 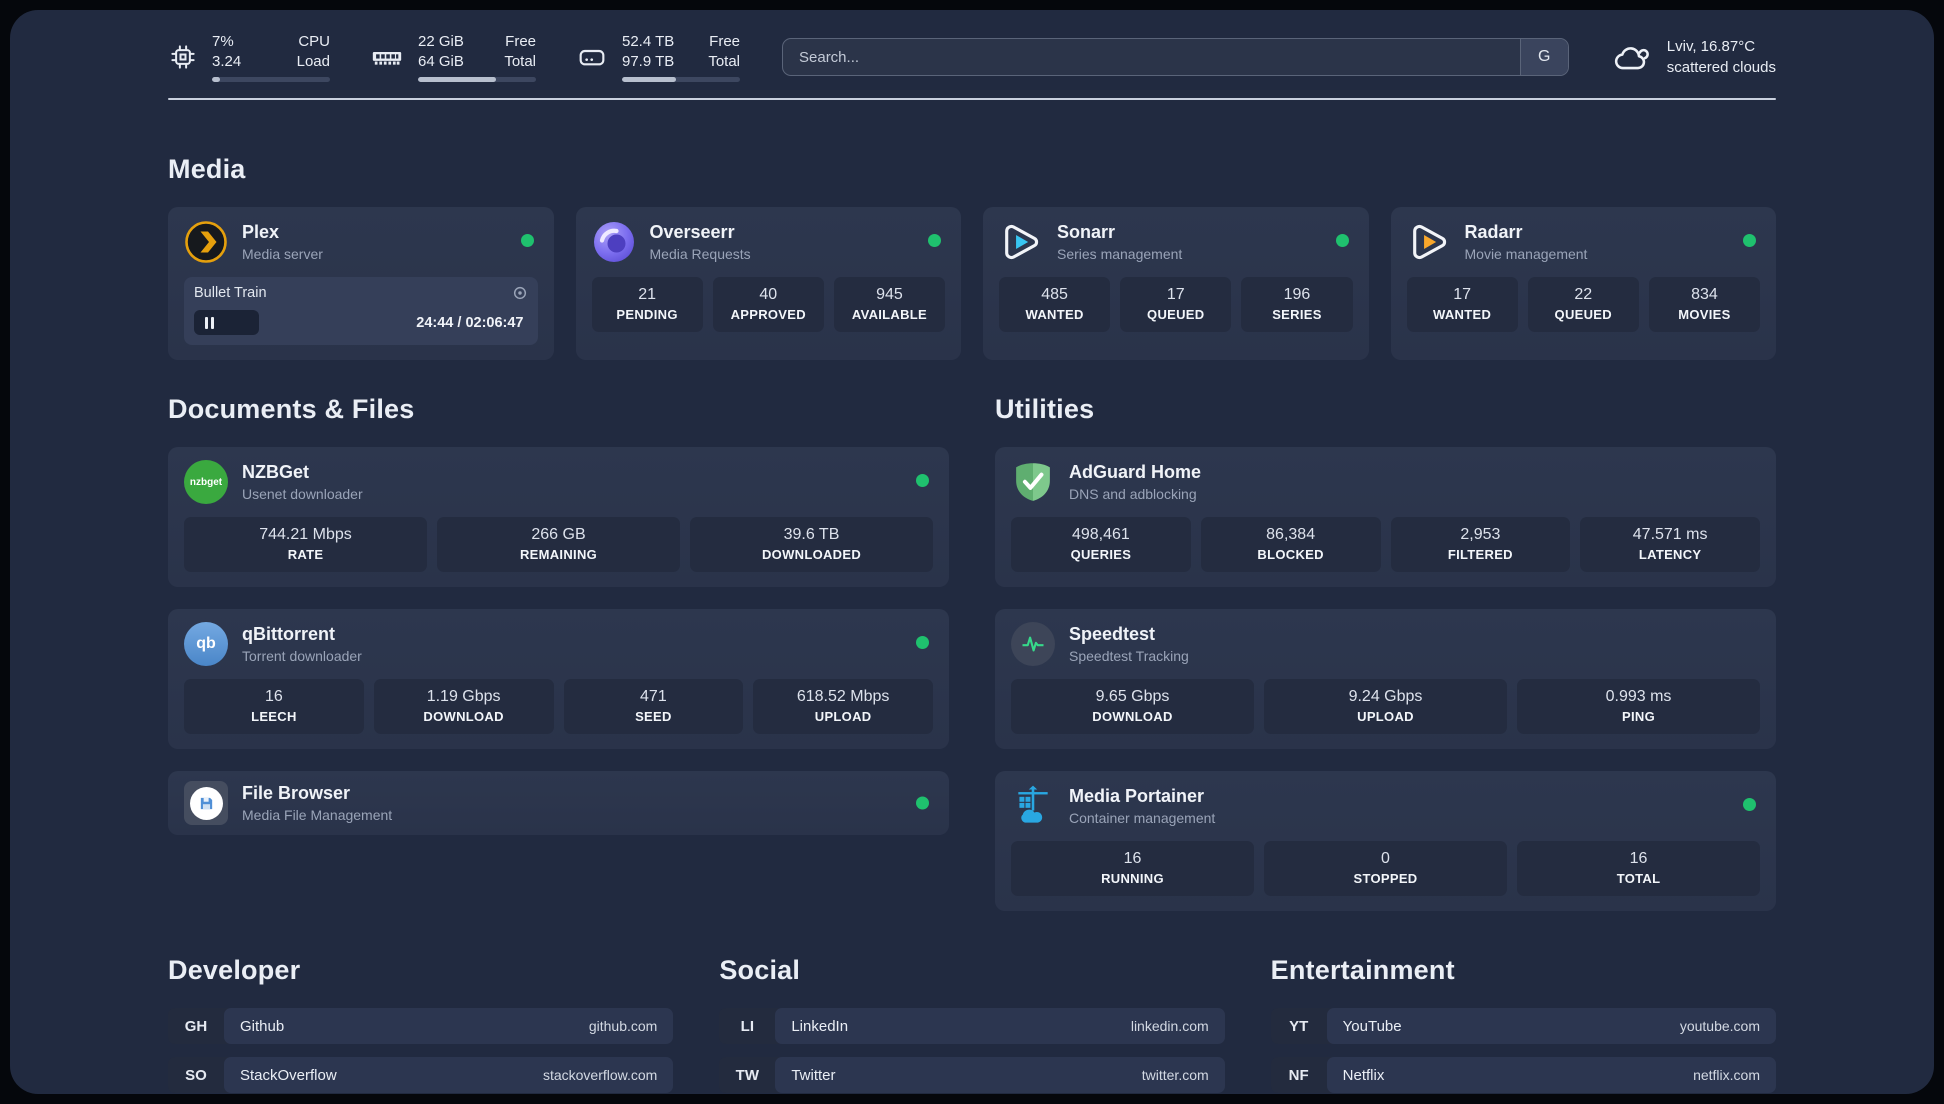 What do you see at coordinates (1480, 544) in the screenshot?
I see `stat-tile-filtered: 2,953 FILTERED` at bounding box center [1480, 544].